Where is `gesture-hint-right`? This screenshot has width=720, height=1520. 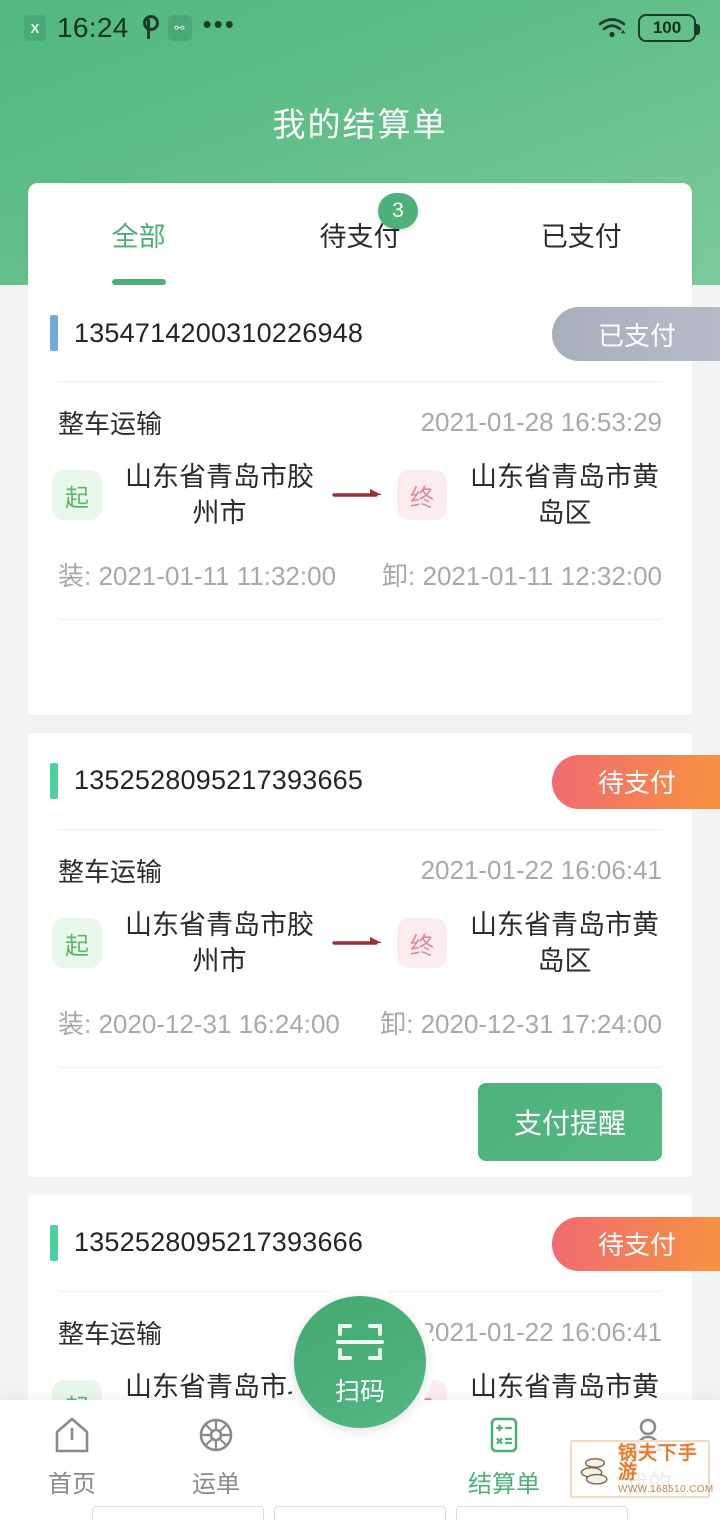 gesture-hint-right is located at coordinates (542, 1513).